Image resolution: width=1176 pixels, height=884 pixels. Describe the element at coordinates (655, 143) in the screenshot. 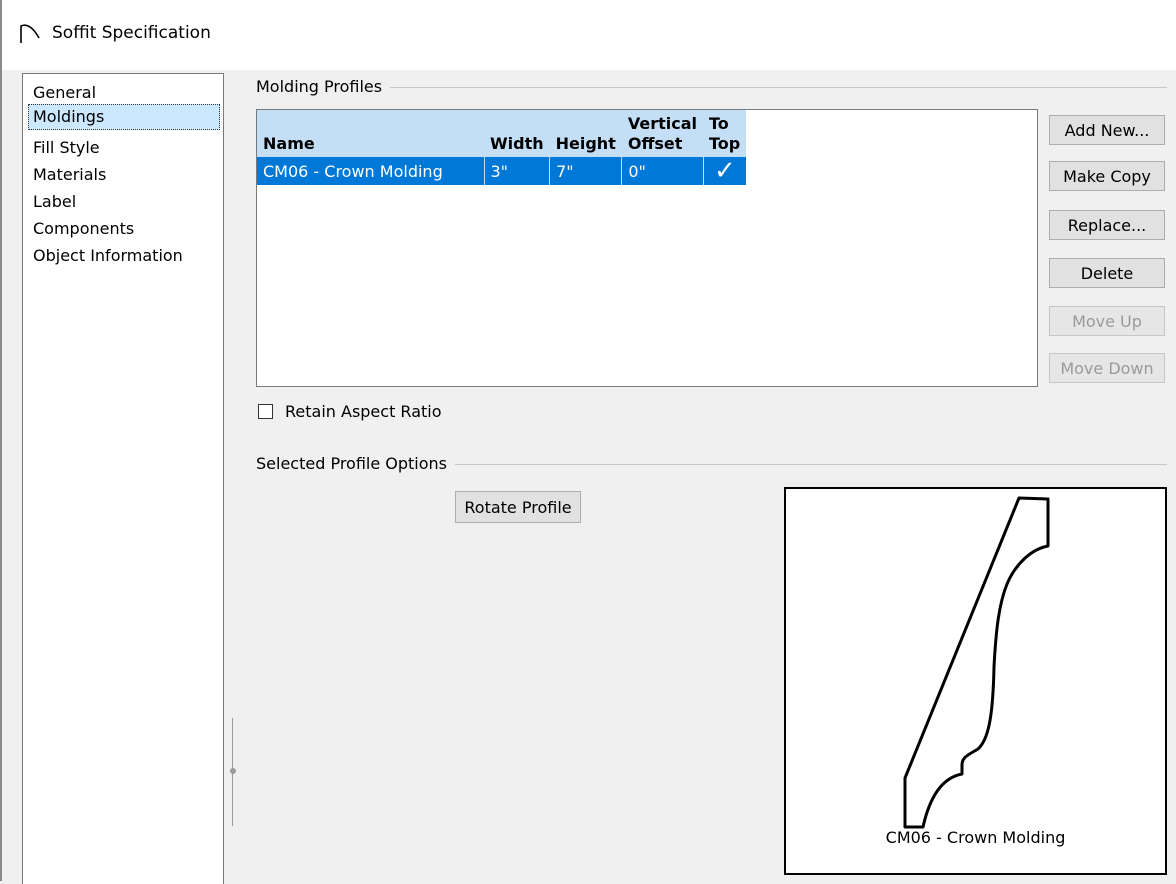

I see `column-header-vertical-offset-line2: Offset` at that location.